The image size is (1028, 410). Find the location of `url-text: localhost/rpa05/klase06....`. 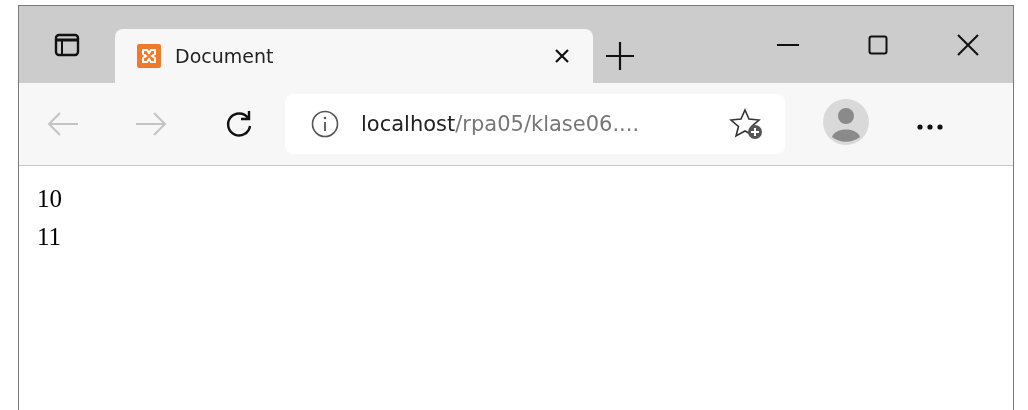

url-text: localhost/rpa05/klase06.... is located at coordinates (501, 124).